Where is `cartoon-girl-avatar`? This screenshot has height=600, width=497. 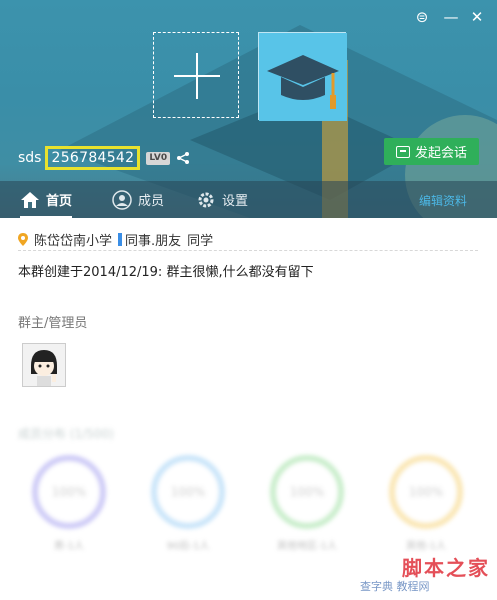 cartoon-girl-avatar is located at coordinates (44, 365).